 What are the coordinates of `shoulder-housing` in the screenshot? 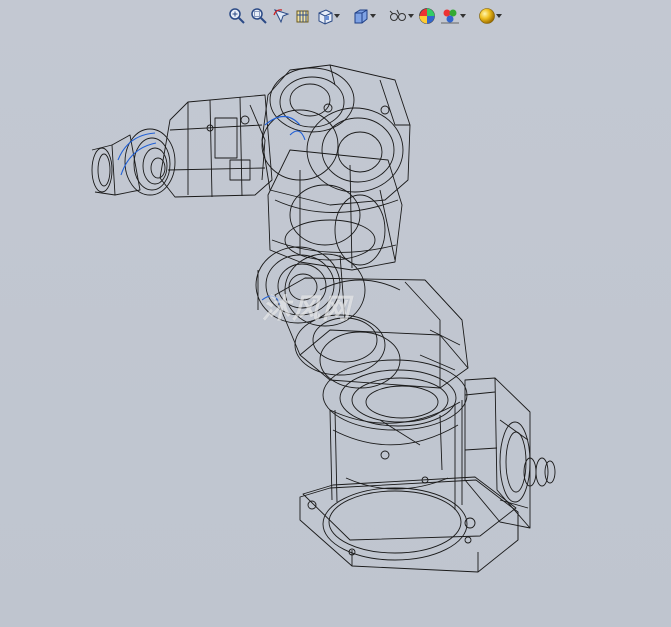 It's located at (336, 135).